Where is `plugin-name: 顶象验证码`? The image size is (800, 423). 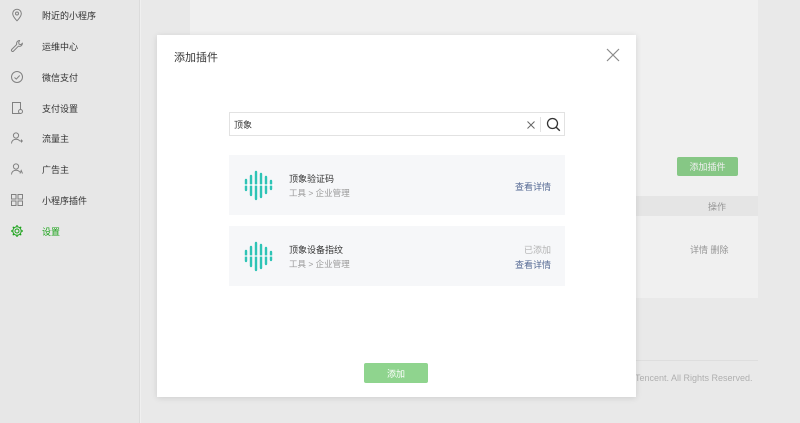 plugin-name: 顶象验证码 is located at coordinates (312, 179).